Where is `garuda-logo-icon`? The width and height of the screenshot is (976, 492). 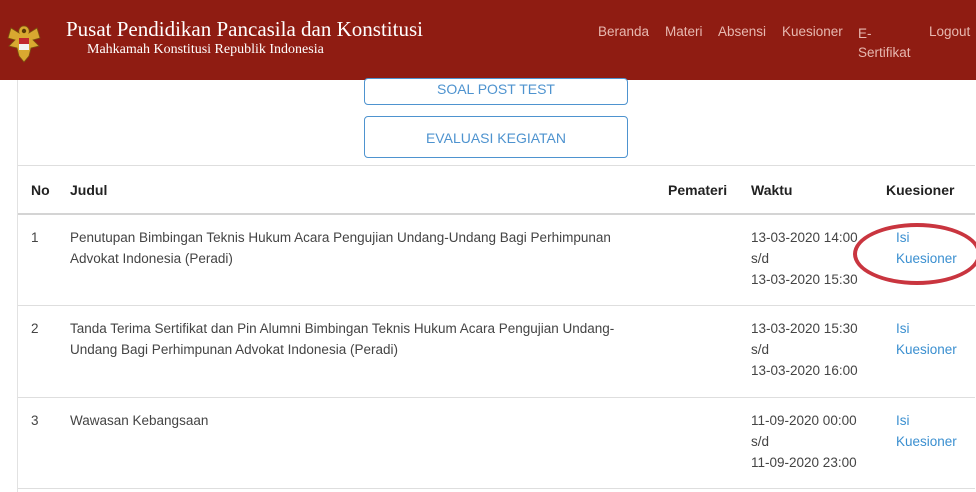 garuda-logo-icon is located at coordinates (24, 44).